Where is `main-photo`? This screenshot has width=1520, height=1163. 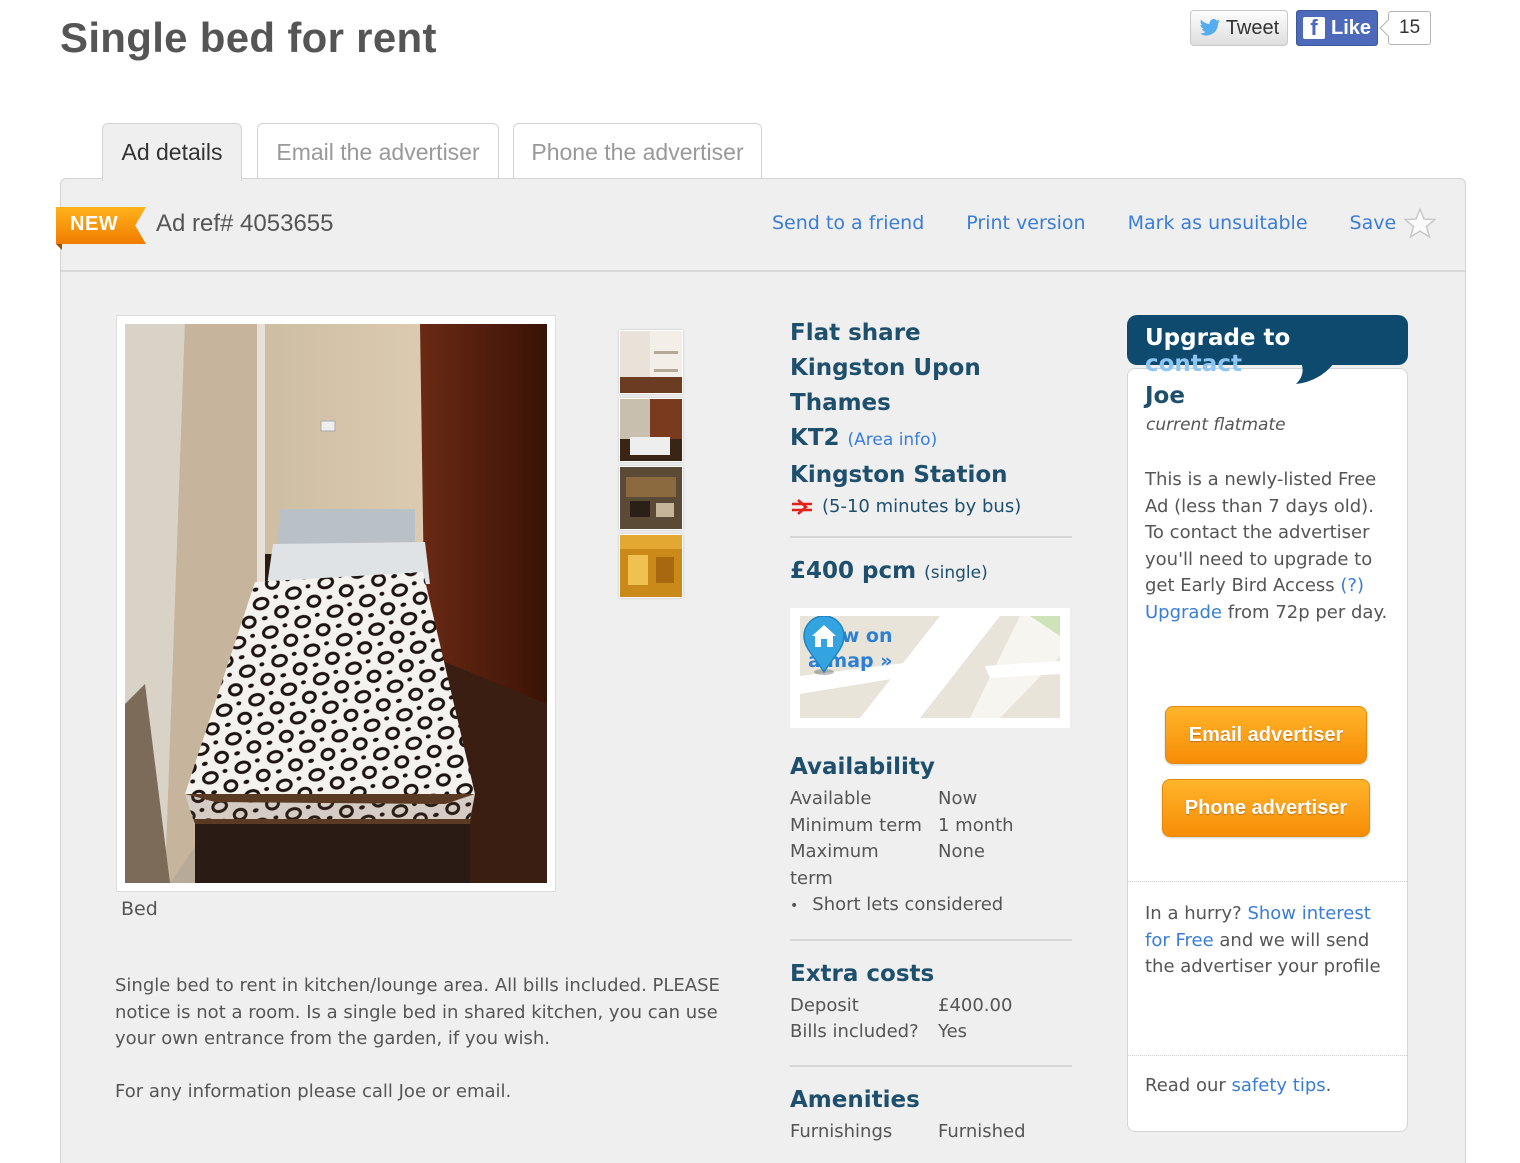 main-photo is located at coordinates (336, 603).